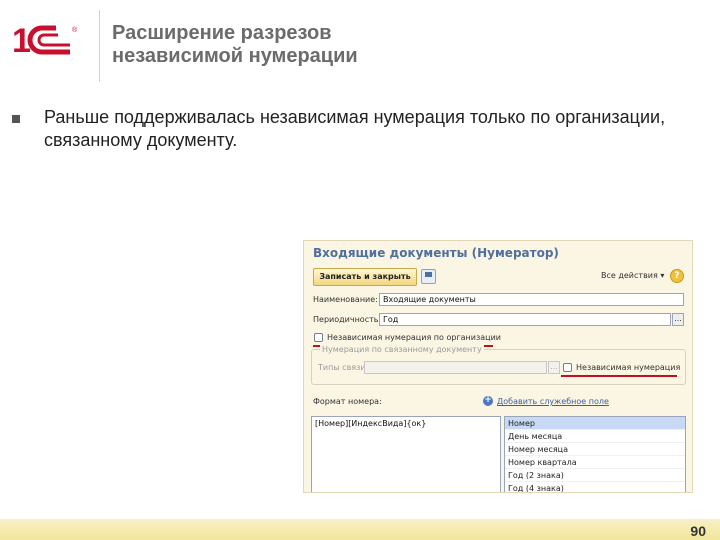 This screenshot has height=540, width=720. What do you see at coordinates (595, 462) in the screenshot?
I see `list-item: Номер квартала` at bounding box center [595, 462].